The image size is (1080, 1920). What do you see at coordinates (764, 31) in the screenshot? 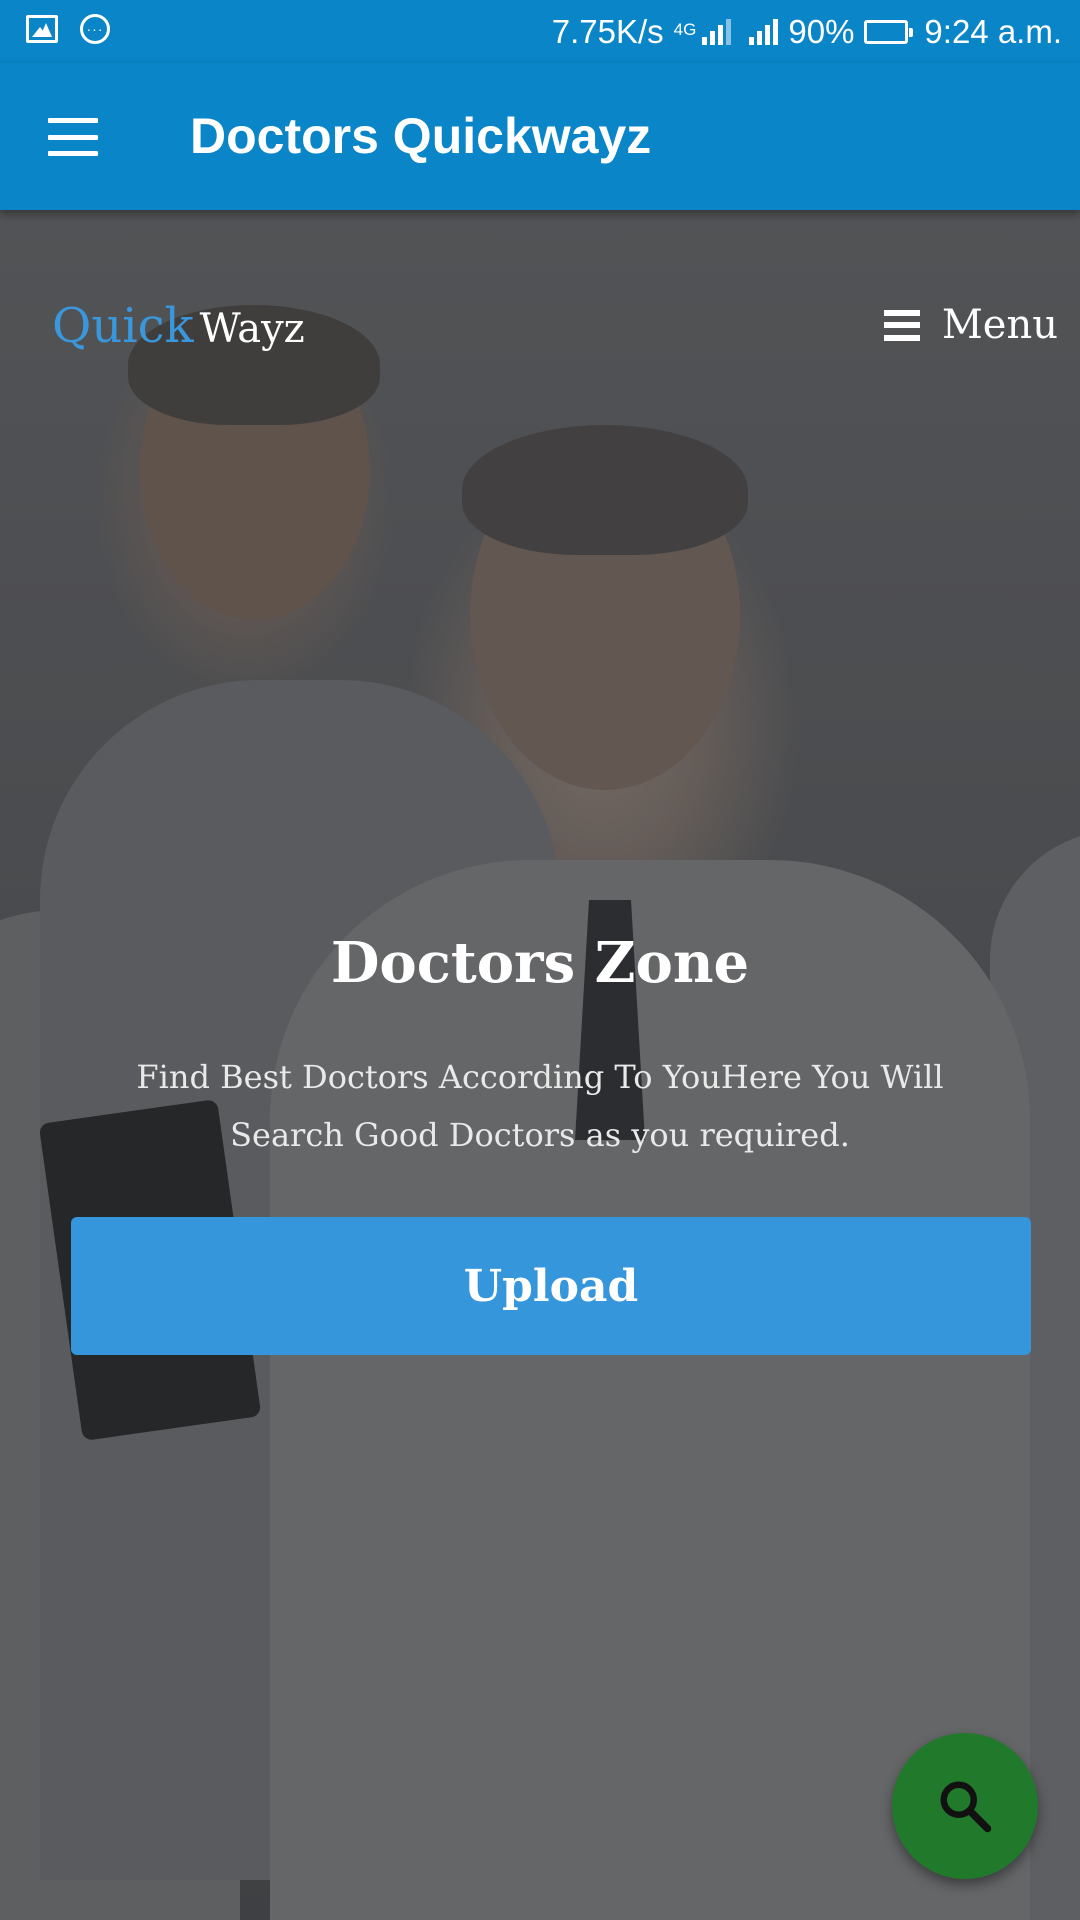
I see `signal-icon` at bounding box center [764, 31].